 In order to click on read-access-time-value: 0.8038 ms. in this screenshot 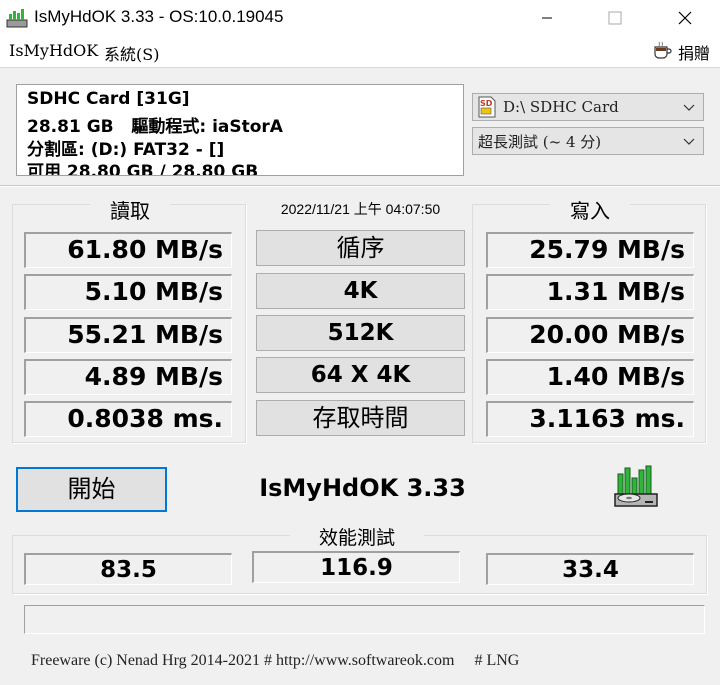, I will do `click(128, 419)`.